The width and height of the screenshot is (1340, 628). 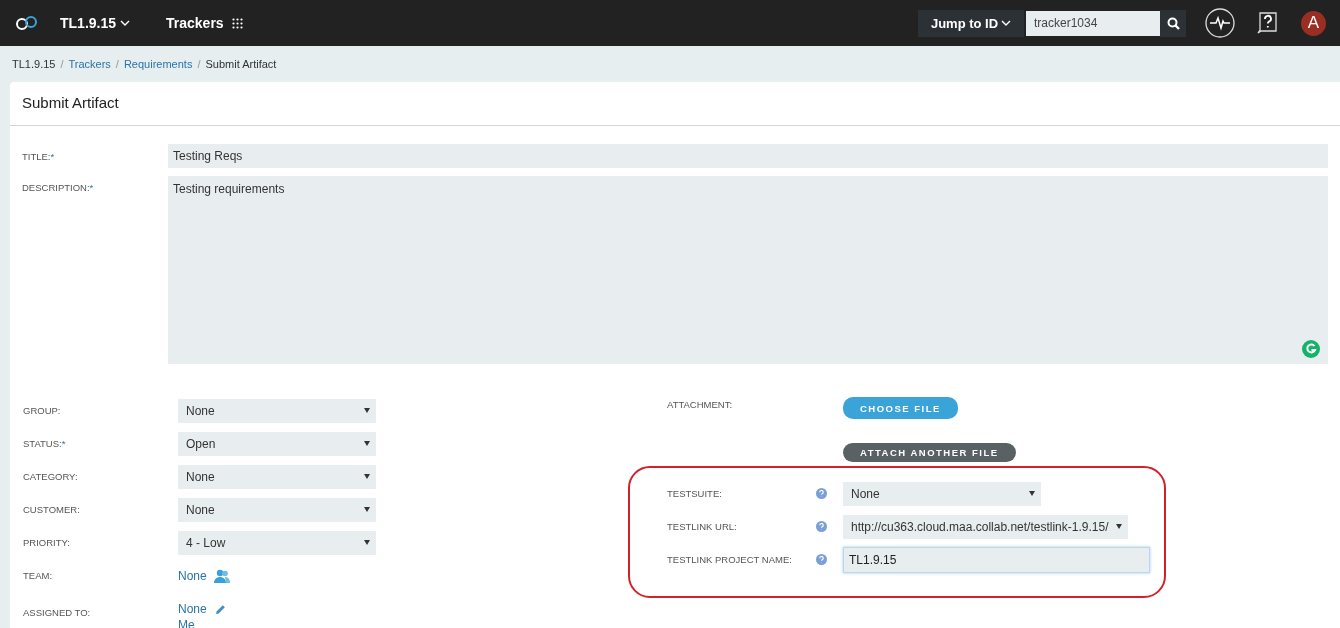 I want to click on activity-icon, so click(x=1220, y=23).